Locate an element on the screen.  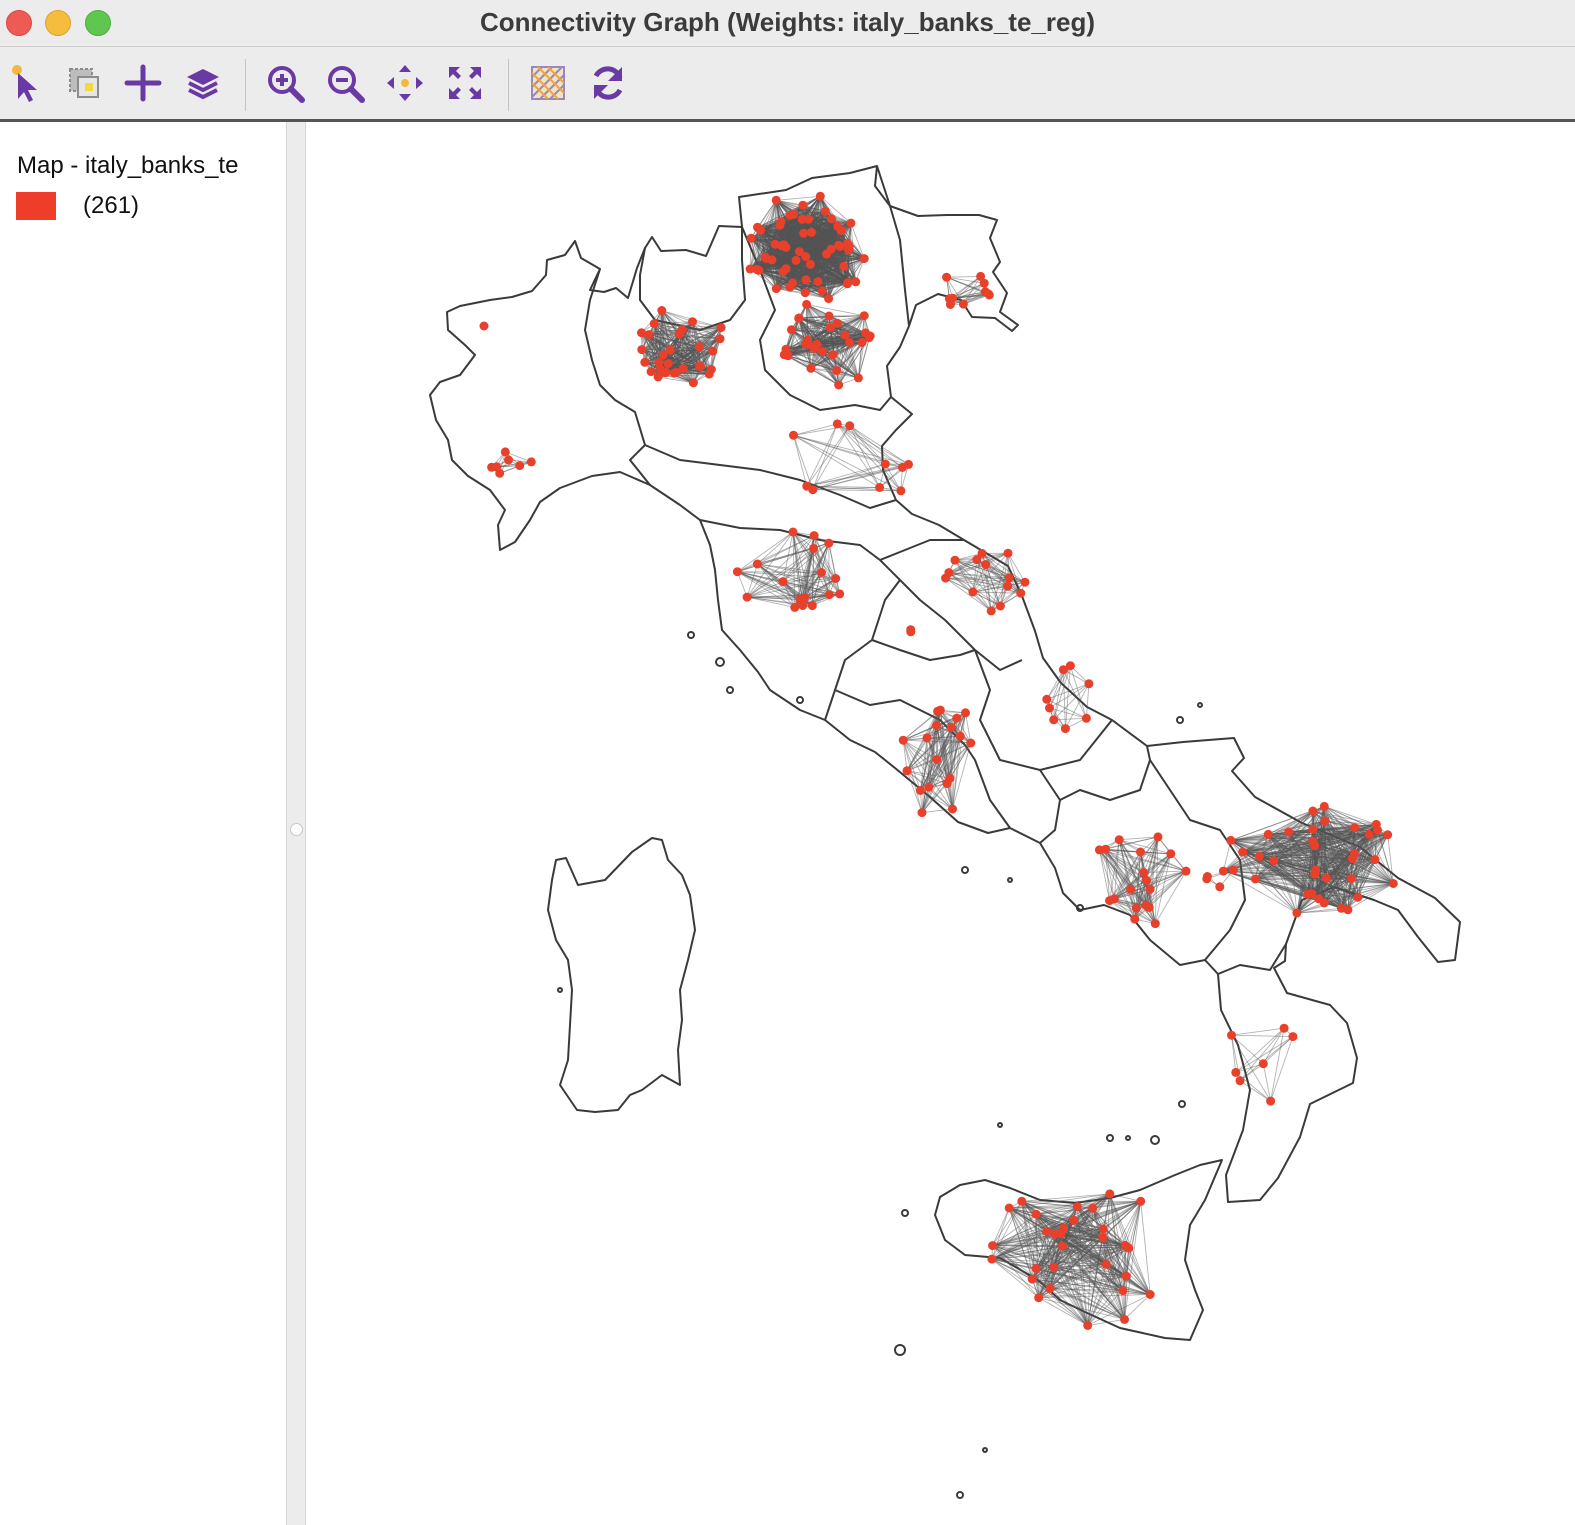
legend-swatch is located at coordinates (36, 206).